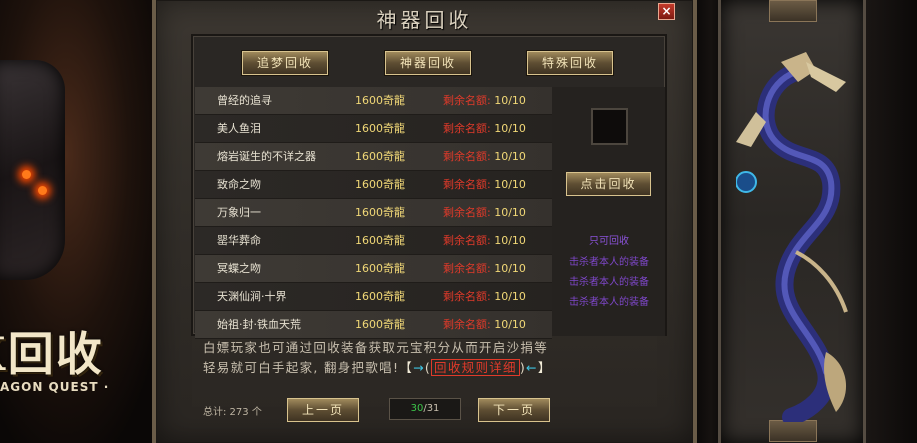 The height and width of the screenshot is (443, 917). What do you see at coordinates (239, 184) in the screenshot?
I see `item-name: 致命之吻` at bounding box center [239, 184].